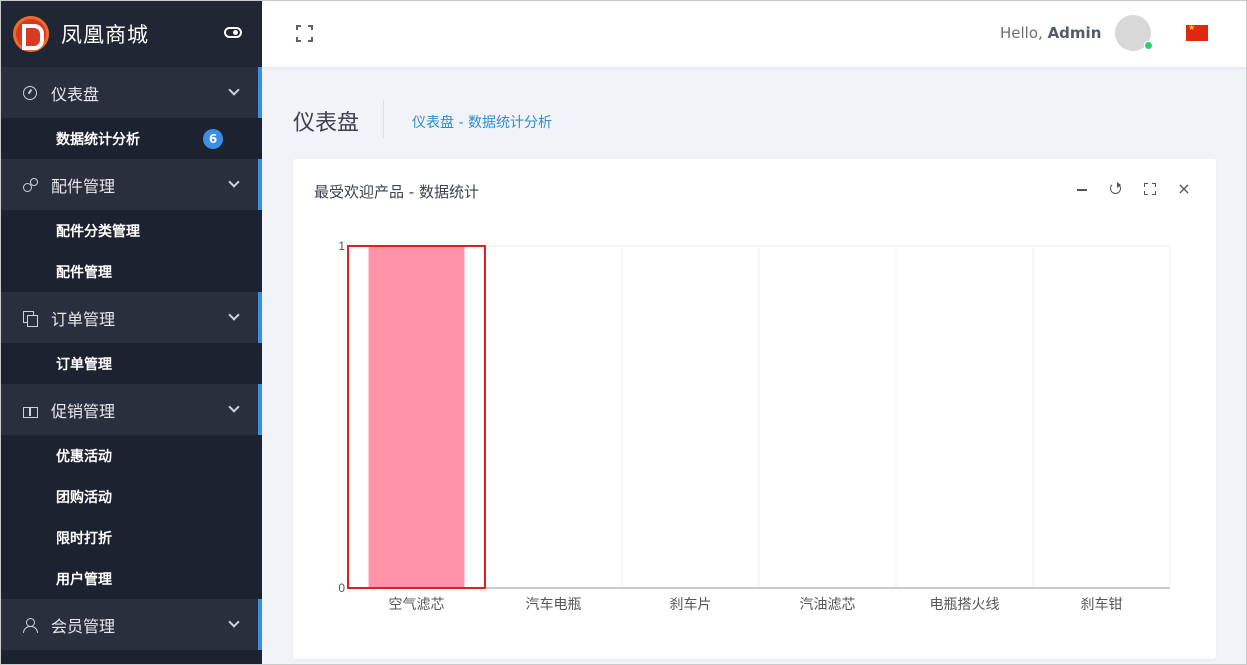  I want to click on x-tick-label: 汽车电瓶, so click(554, 604).